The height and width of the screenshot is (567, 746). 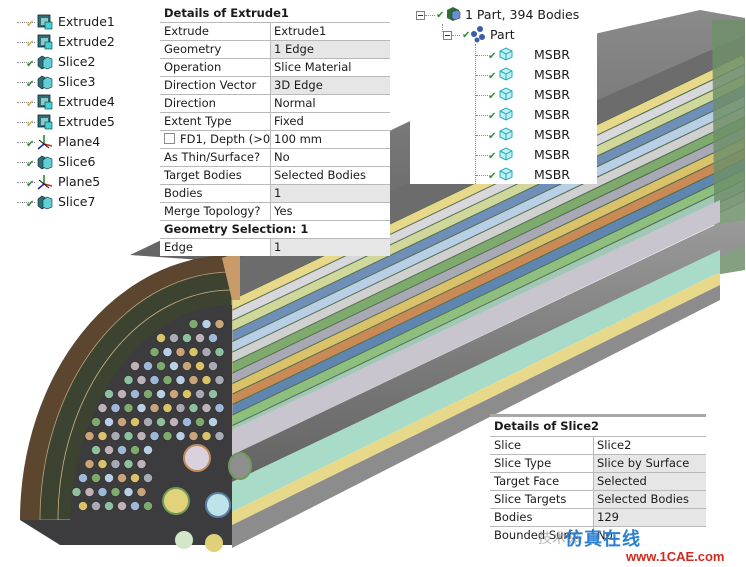 What do you see at coordinates (215, 103) in the screenshot?
I see `details-key: Direction` at bounding box center [215, 103].